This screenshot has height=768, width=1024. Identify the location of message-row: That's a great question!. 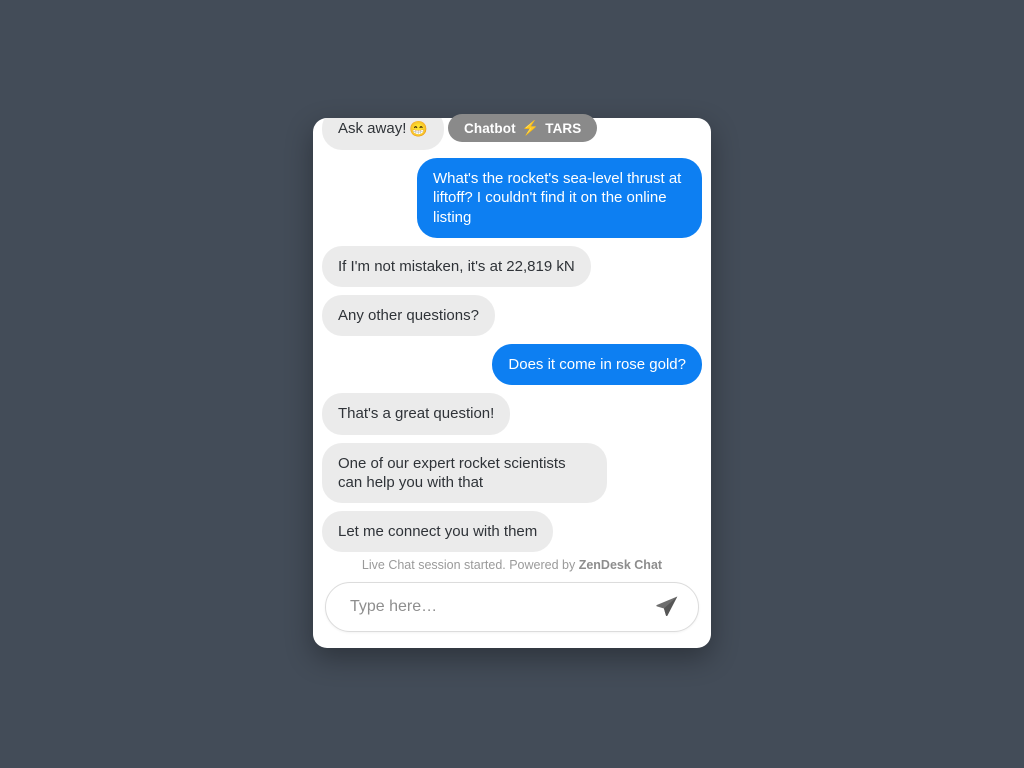
(512, 414).